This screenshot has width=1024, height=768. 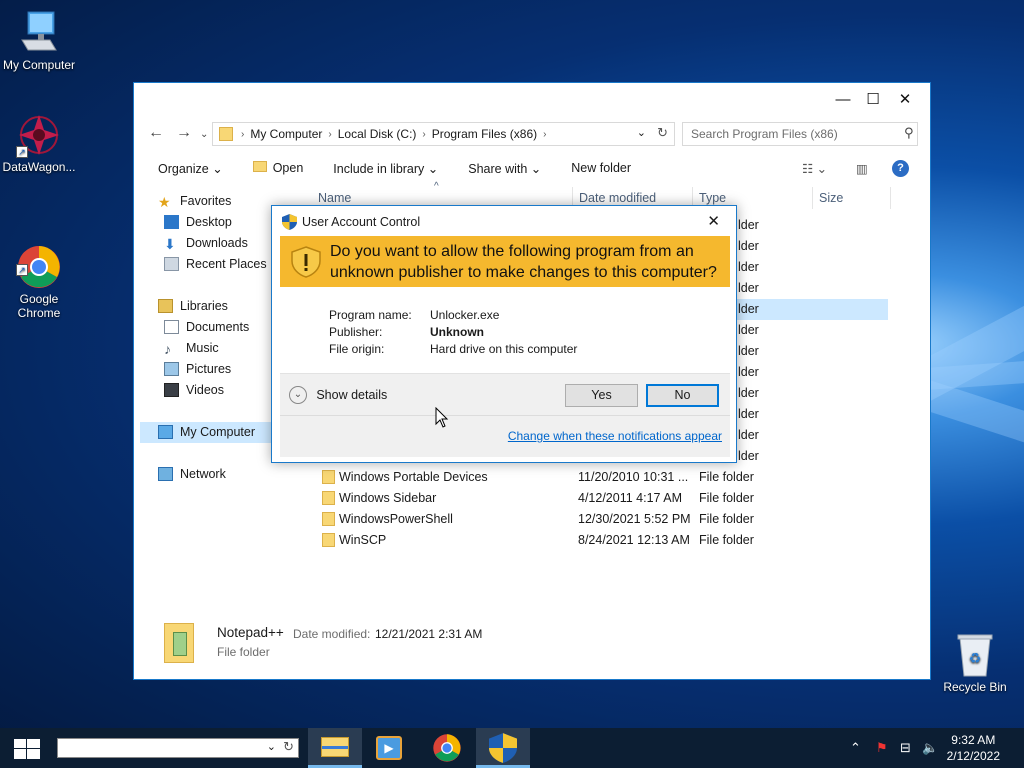 I want to click on open-folder-icon, so click(x=259, y=166).